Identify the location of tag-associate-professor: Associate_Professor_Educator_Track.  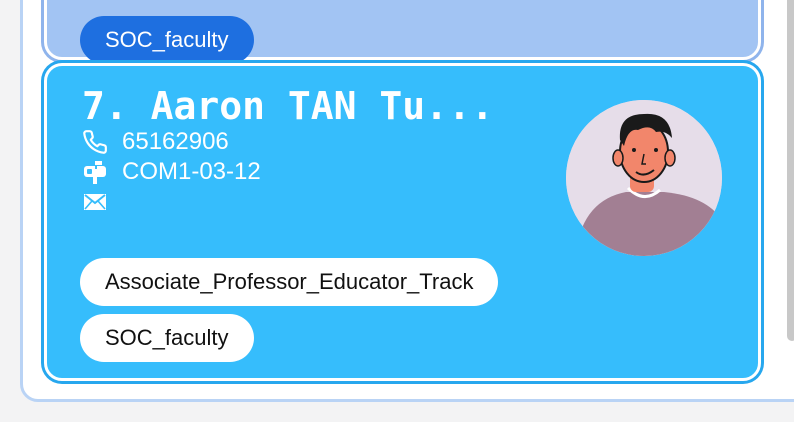
(289, 282).